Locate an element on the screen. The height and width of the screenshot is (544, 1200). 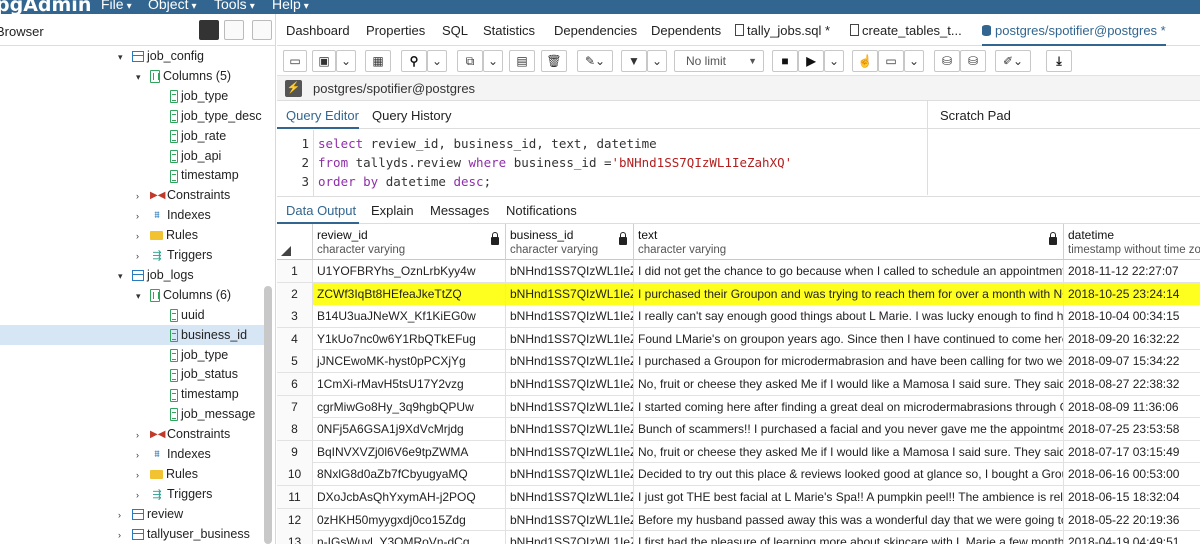
limit-select: No limit ▼ is located at coordinates (719, 61).